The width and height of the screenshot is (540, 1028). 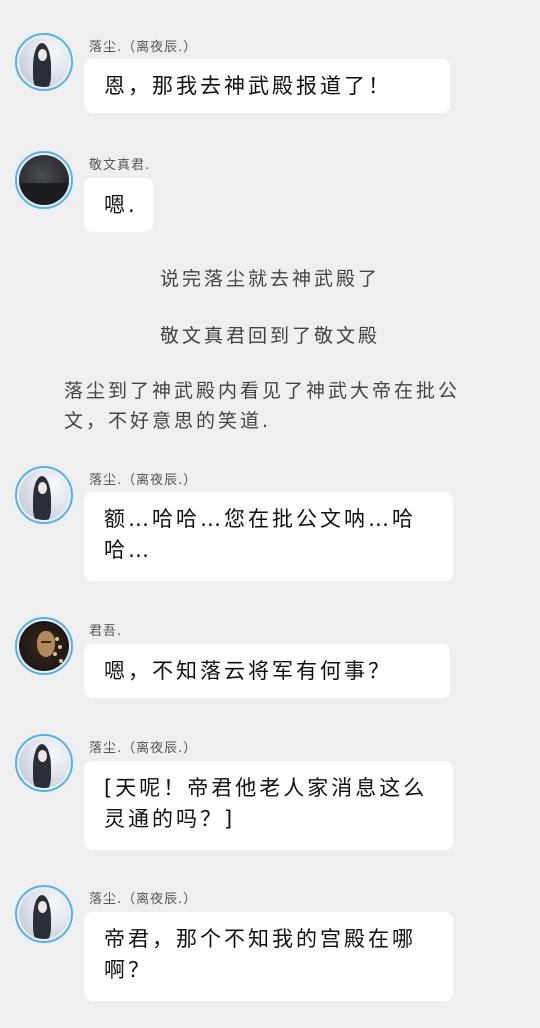 What do you see at coordinates (118, 205) in the screenshot?
I see `message-bubble: 嗯.` at bounding box center [118, 205].